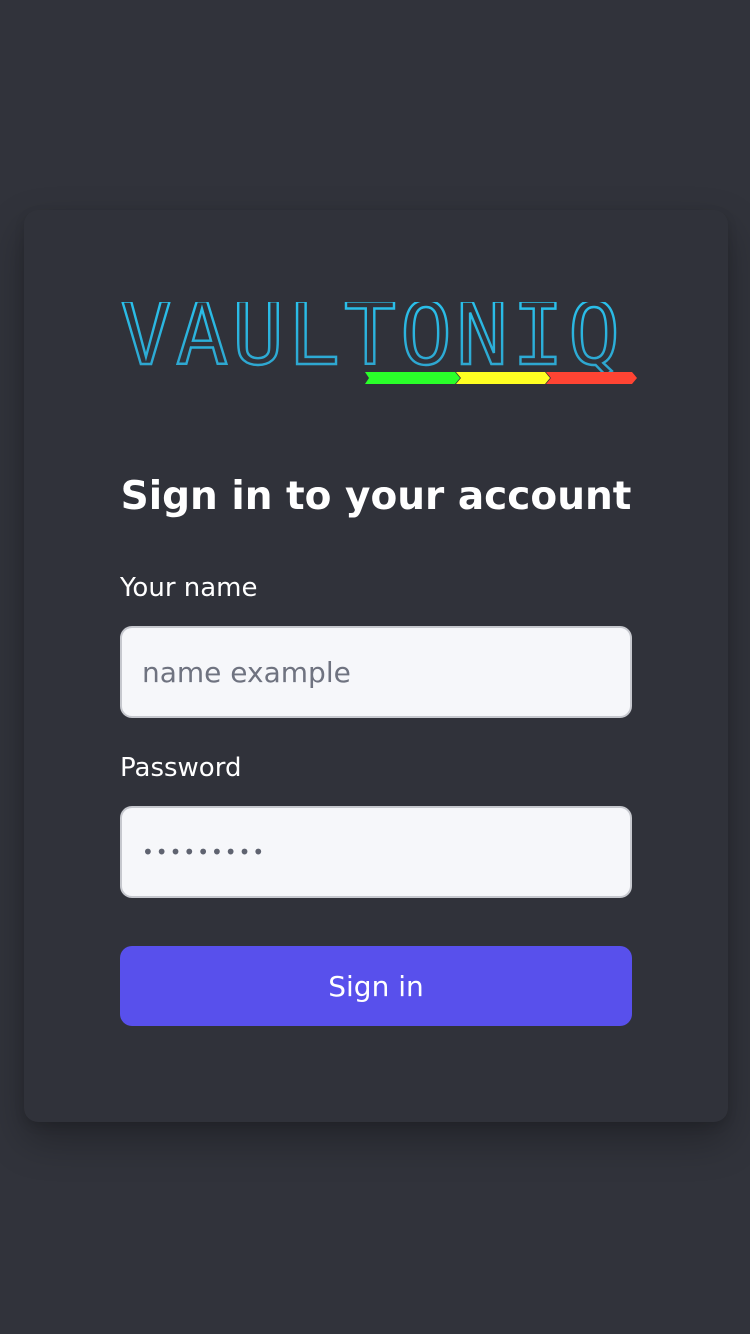 This screenshot has height=1334, width=750. Describe the element at coordinates (376, 672) in the screenshot. I see `name-input` at that location.